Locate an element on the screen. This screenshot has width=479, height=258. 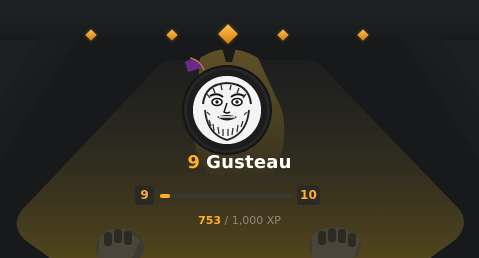
avatar-frame is located at coordinates (227, 110).